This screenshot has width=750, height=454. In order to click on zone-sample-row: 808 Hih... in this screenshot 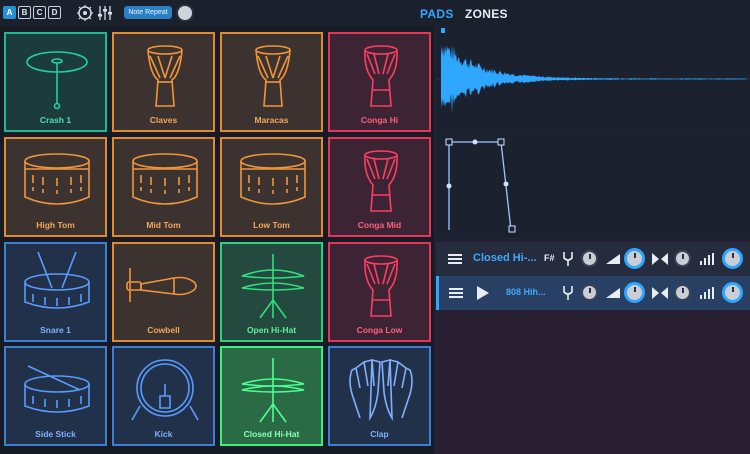, I will do `click(593, 293)`.